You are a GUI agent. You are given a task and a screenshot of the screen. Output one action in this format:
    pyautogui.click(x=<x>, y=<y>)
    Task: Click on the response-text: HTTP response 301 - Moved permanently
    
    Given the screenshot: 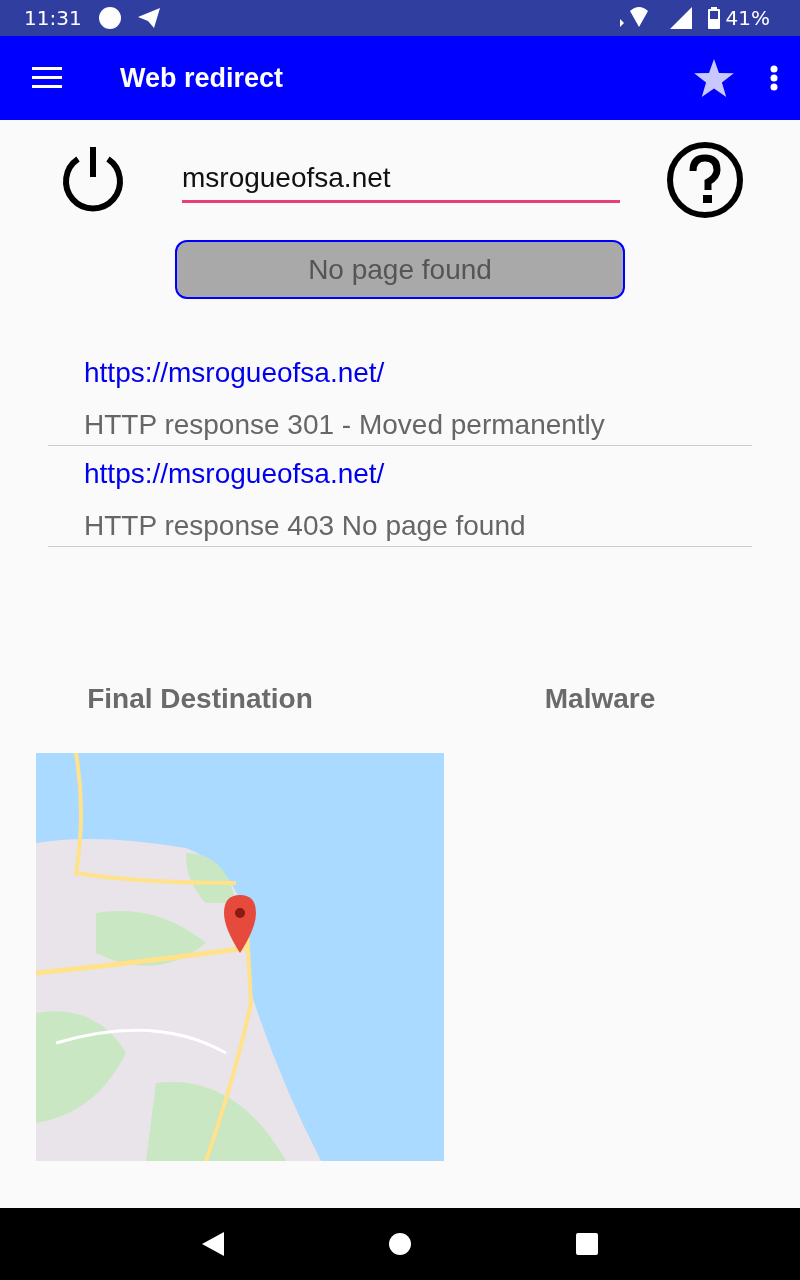 What is the action you would take?
    pyautogui.click(x=345, y=425)
    